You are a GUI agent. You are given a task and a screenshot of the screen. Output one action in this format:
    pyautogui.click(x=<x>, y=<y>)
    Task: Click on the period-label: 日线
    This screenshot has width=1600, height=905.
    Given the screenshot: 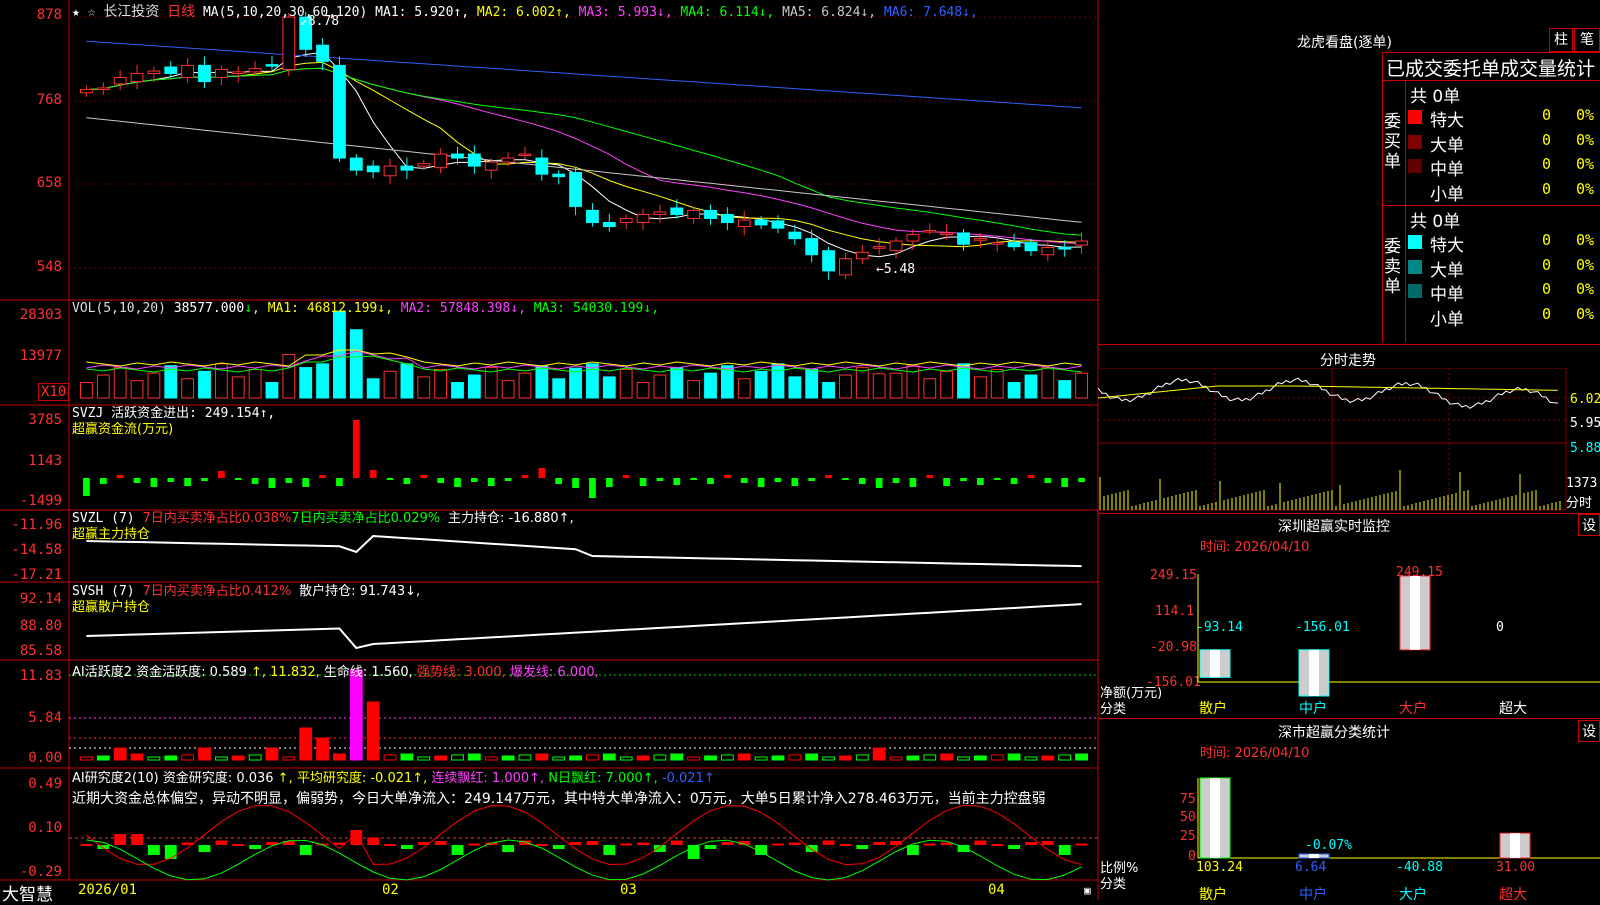 What is the action you would take?
    pyautogui.click(x=181, y=12)
    